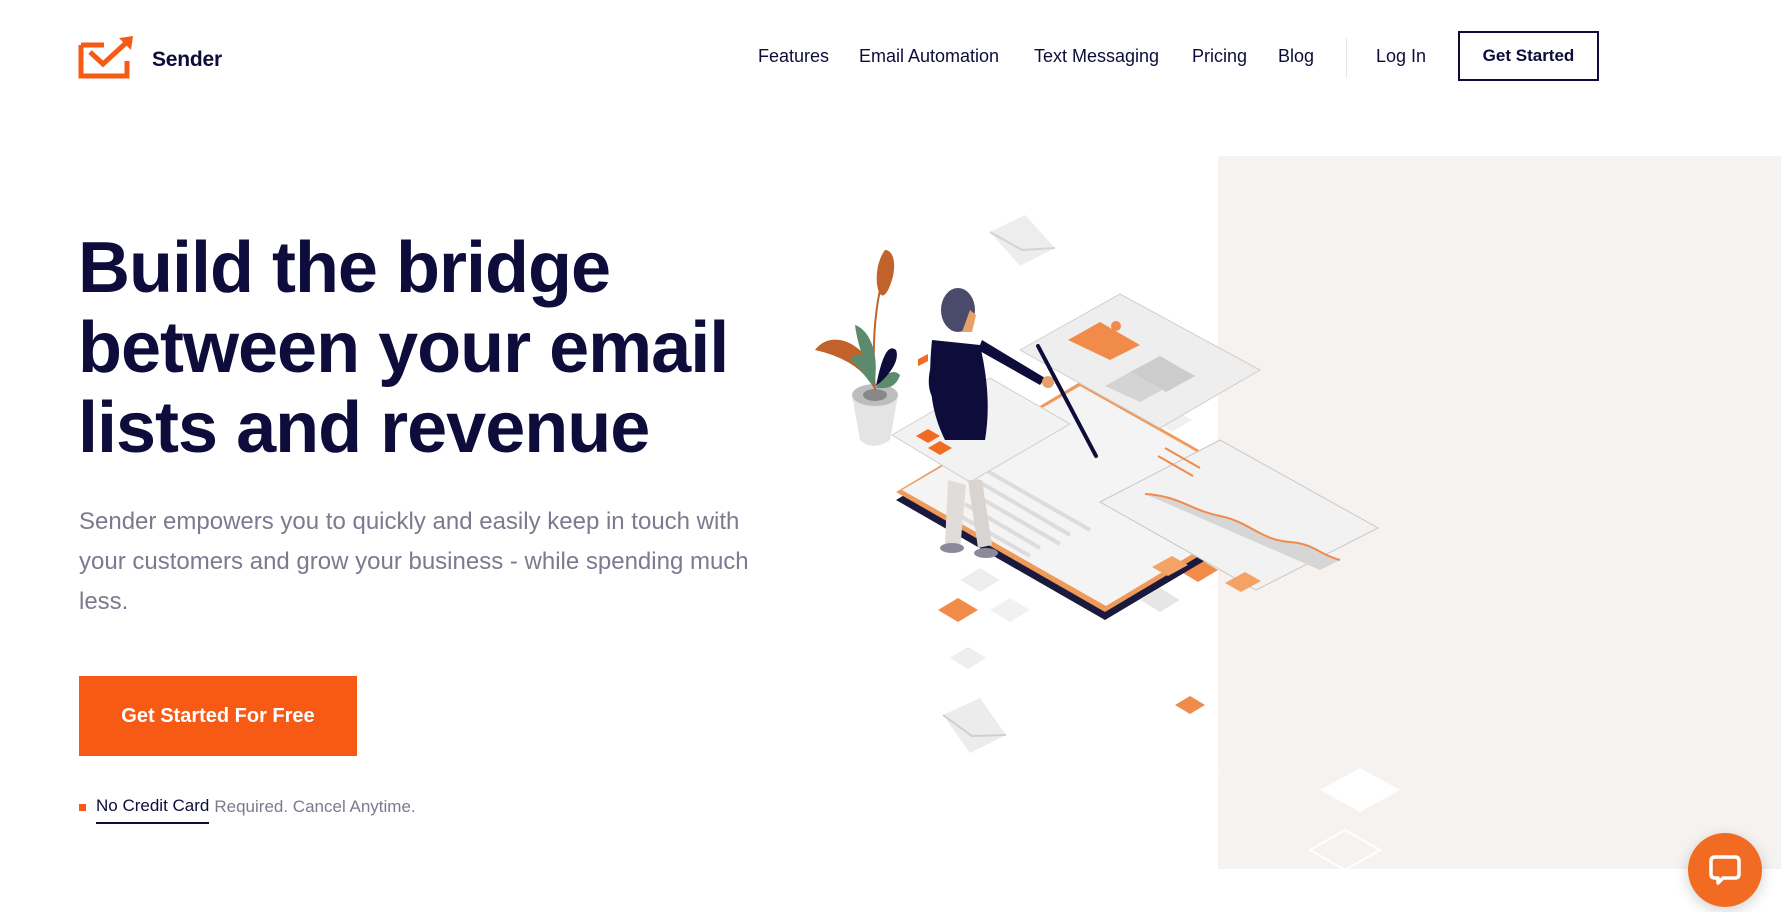  I want to click on no-credit-card-link: No Credit Card, so click(153, 810).